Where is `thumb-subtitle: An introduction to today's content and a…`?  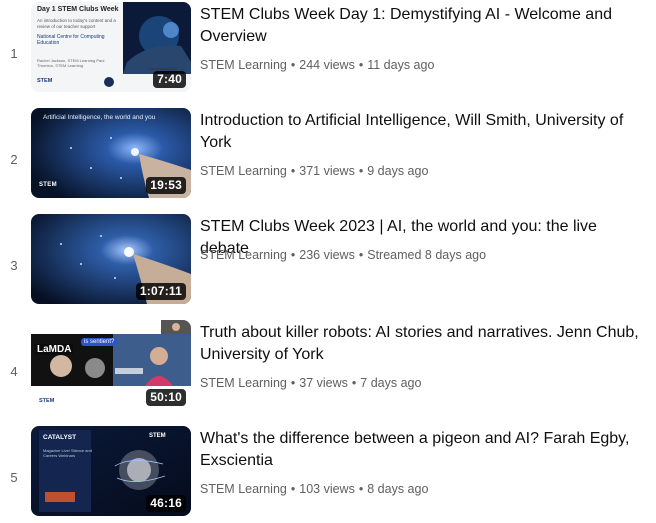
thumb-subtitle: An introduction to today's content and a… is located at coordinates (76, 23).